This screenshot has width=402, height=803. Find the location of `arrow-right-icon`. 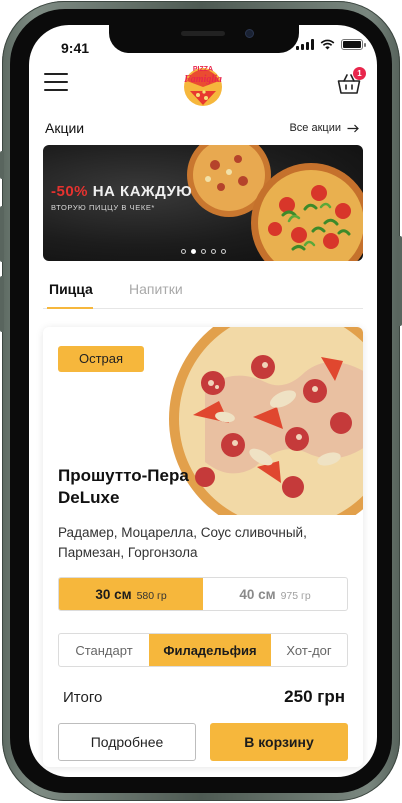

arrow-right-icon is located at coordinates (353, 128).